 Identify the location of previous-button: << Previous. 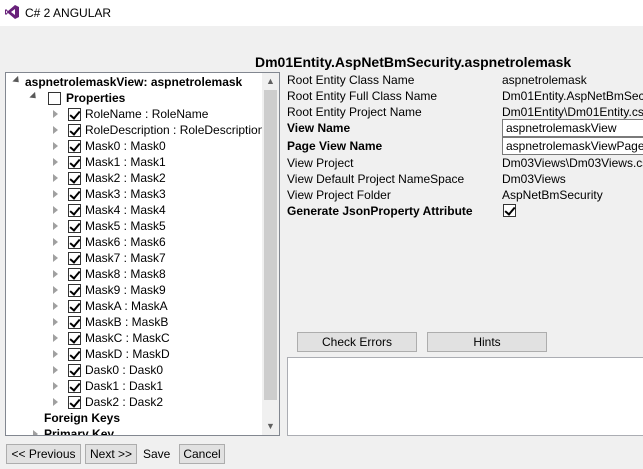
(43, 454).